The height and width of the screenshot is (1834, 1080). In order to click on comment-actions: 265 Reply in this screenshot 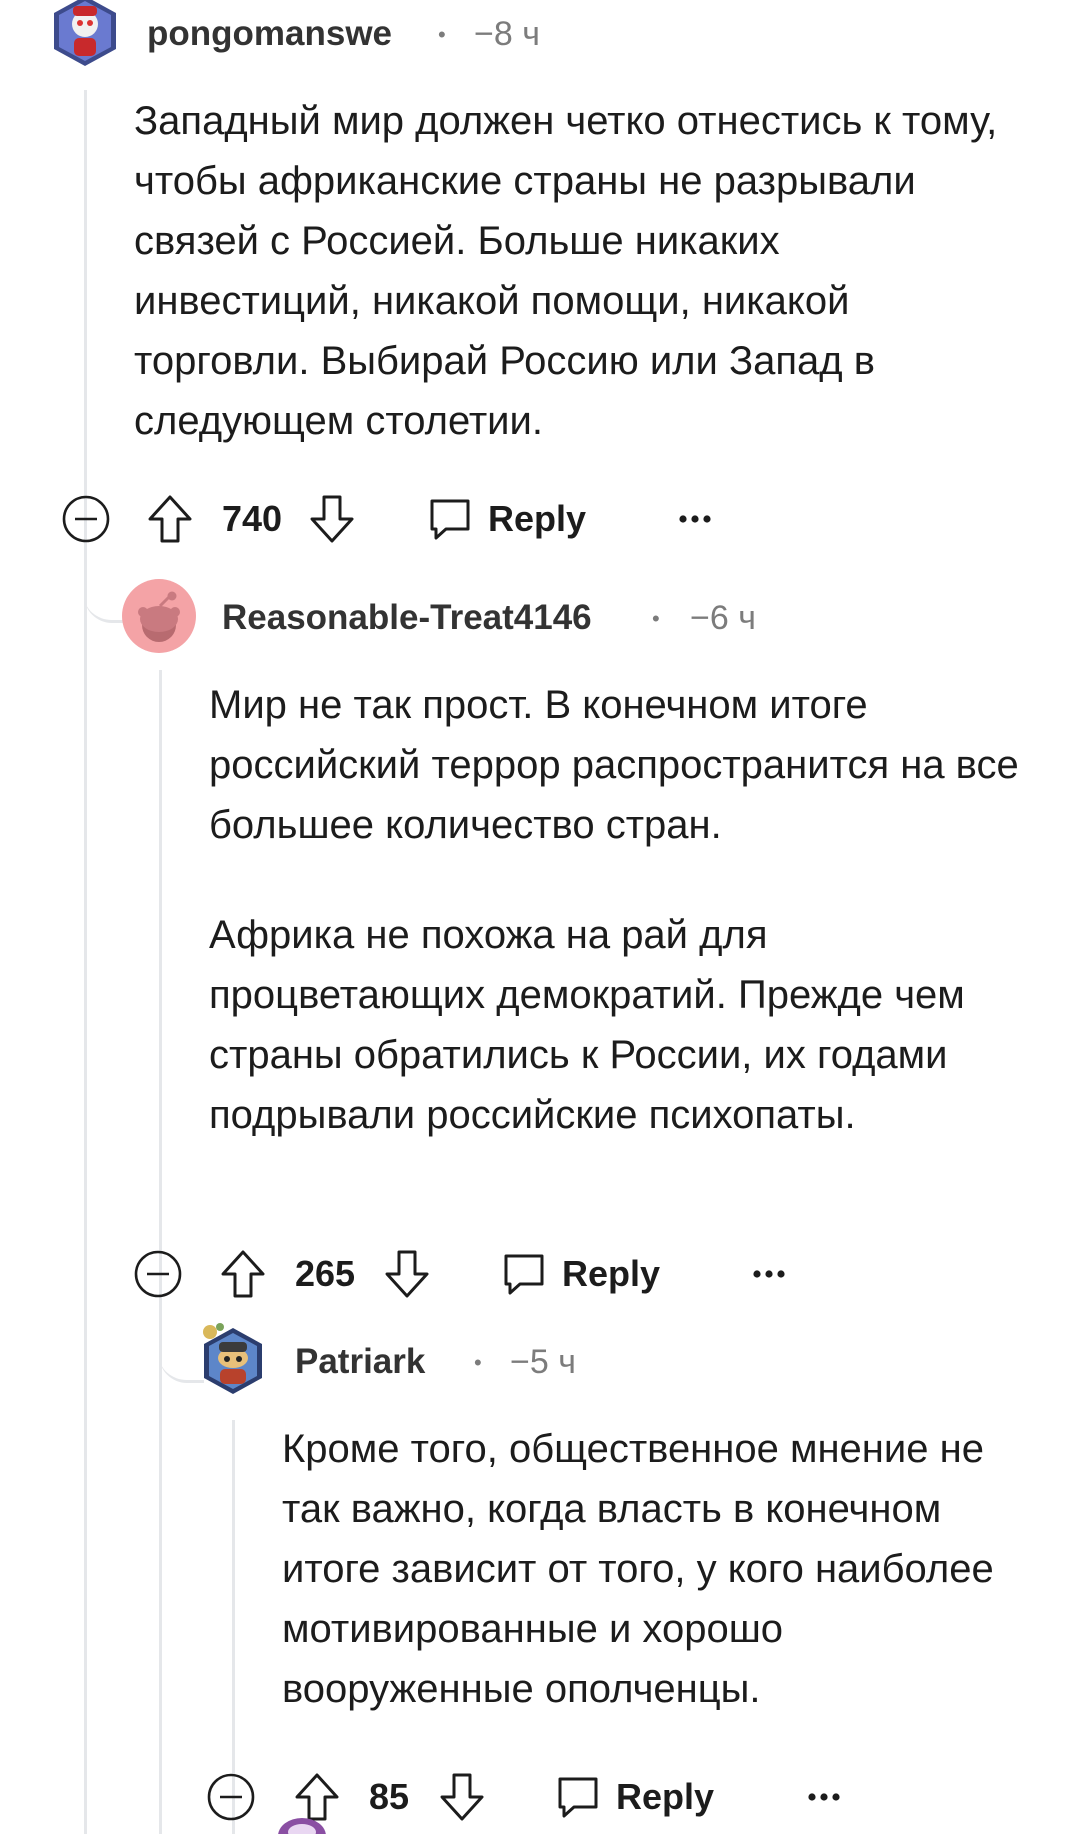, I will do `click(483, 1274)`.